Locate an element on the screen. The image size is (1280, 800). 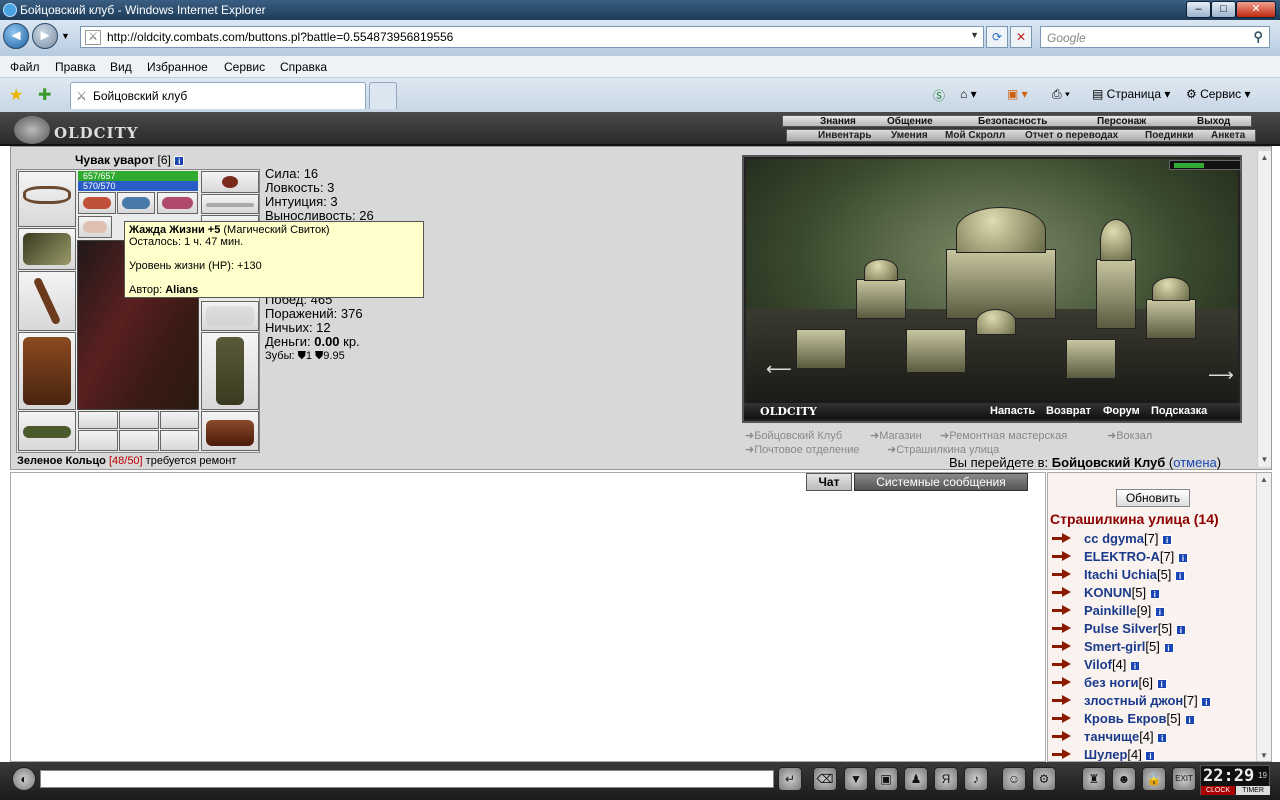
settings-icon: ⚙ is located at coordinates (1044, 779).